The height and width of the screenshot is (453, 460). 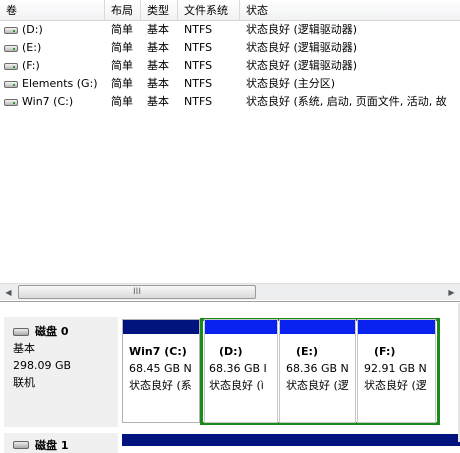 What do you see at coordinates (158, 351) in the screenshot?
I see `partition-name: Win7 (C:)` at bounding box center [158, 351].